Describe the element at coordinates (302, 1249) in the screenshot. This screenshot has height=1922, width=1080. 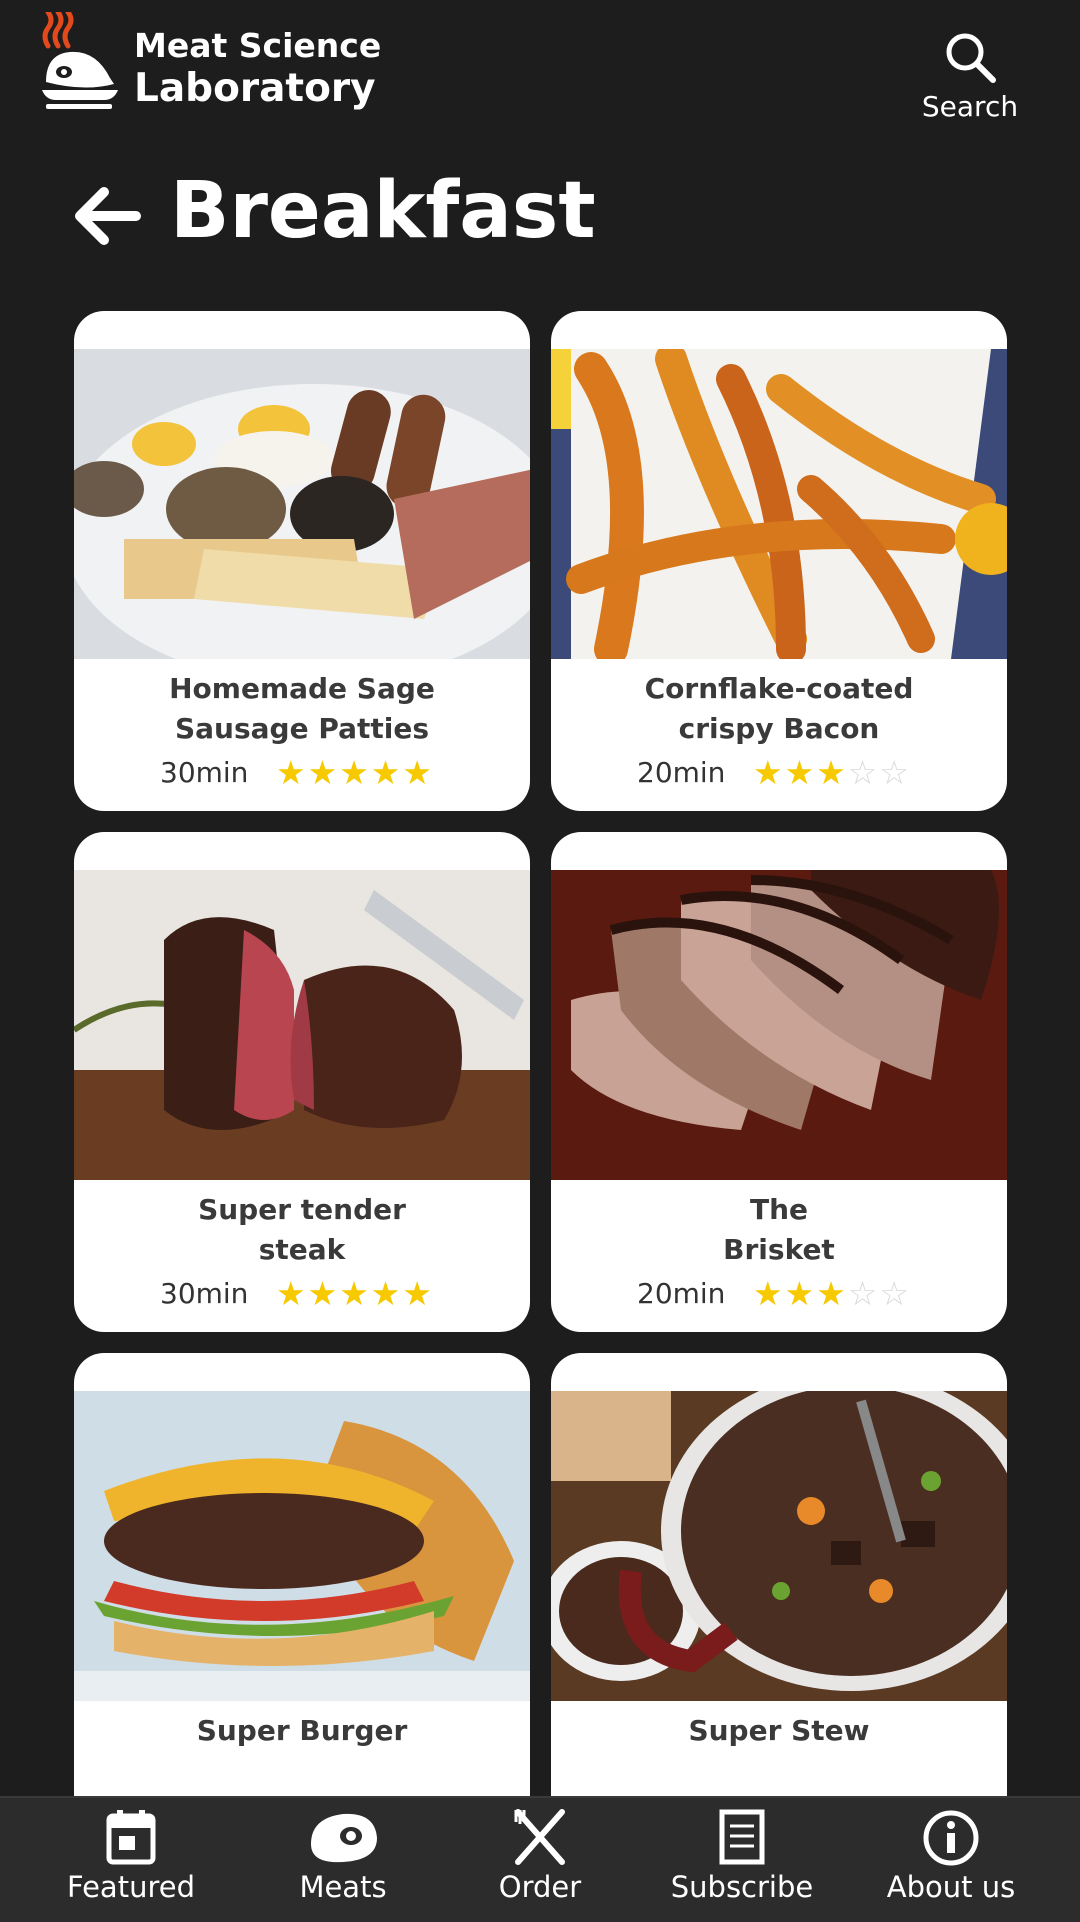
I see `recipe-name-line-2: steak` at that location.